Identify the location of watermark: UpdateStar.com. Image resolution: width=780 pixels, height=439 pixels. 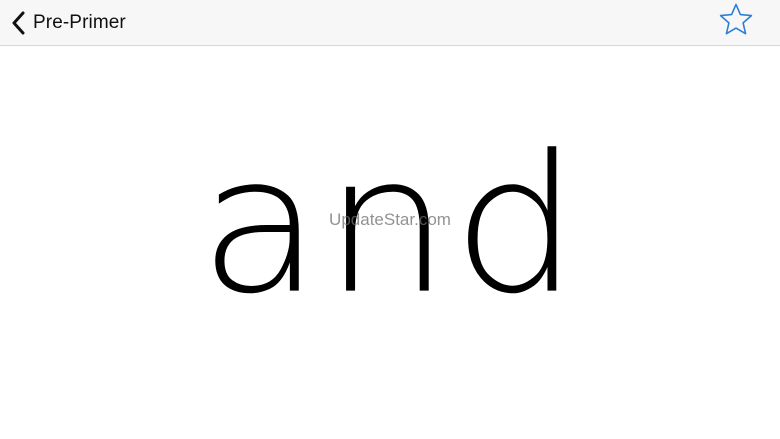
(390, 219).